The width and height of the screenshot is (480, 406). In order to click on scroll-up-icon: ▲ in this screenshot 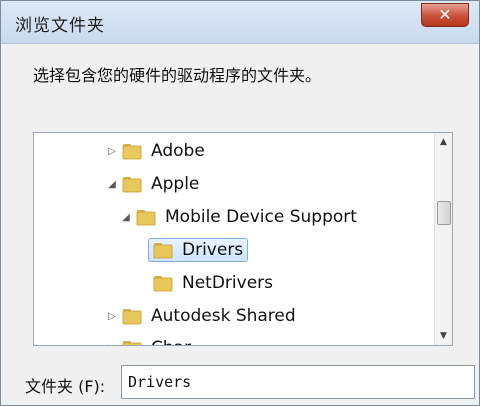, I will do `click(443, 142)`.